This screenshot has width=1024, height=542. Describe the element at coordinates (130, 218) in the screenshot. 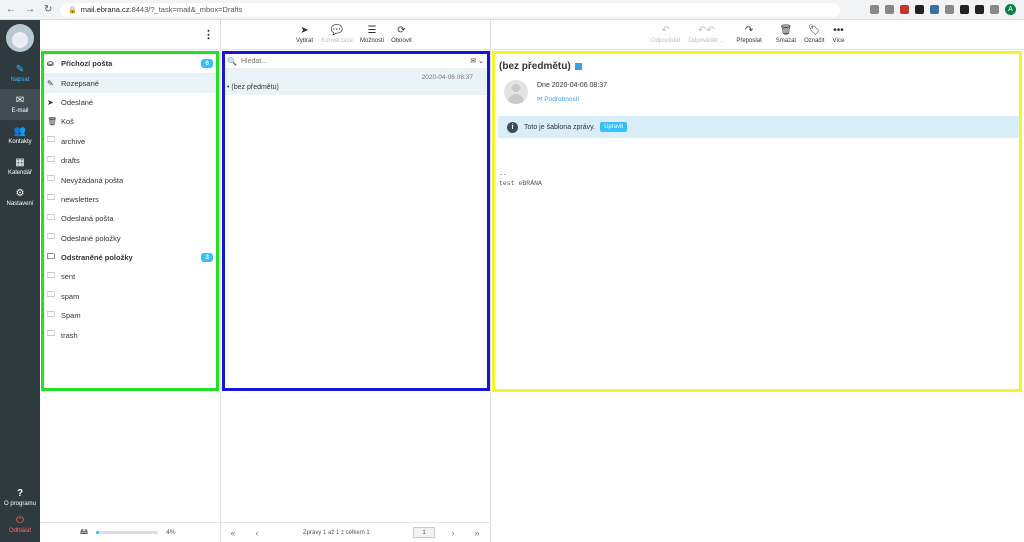

I see `folder-item: 🗀 Odeslaná pošta` at that location.